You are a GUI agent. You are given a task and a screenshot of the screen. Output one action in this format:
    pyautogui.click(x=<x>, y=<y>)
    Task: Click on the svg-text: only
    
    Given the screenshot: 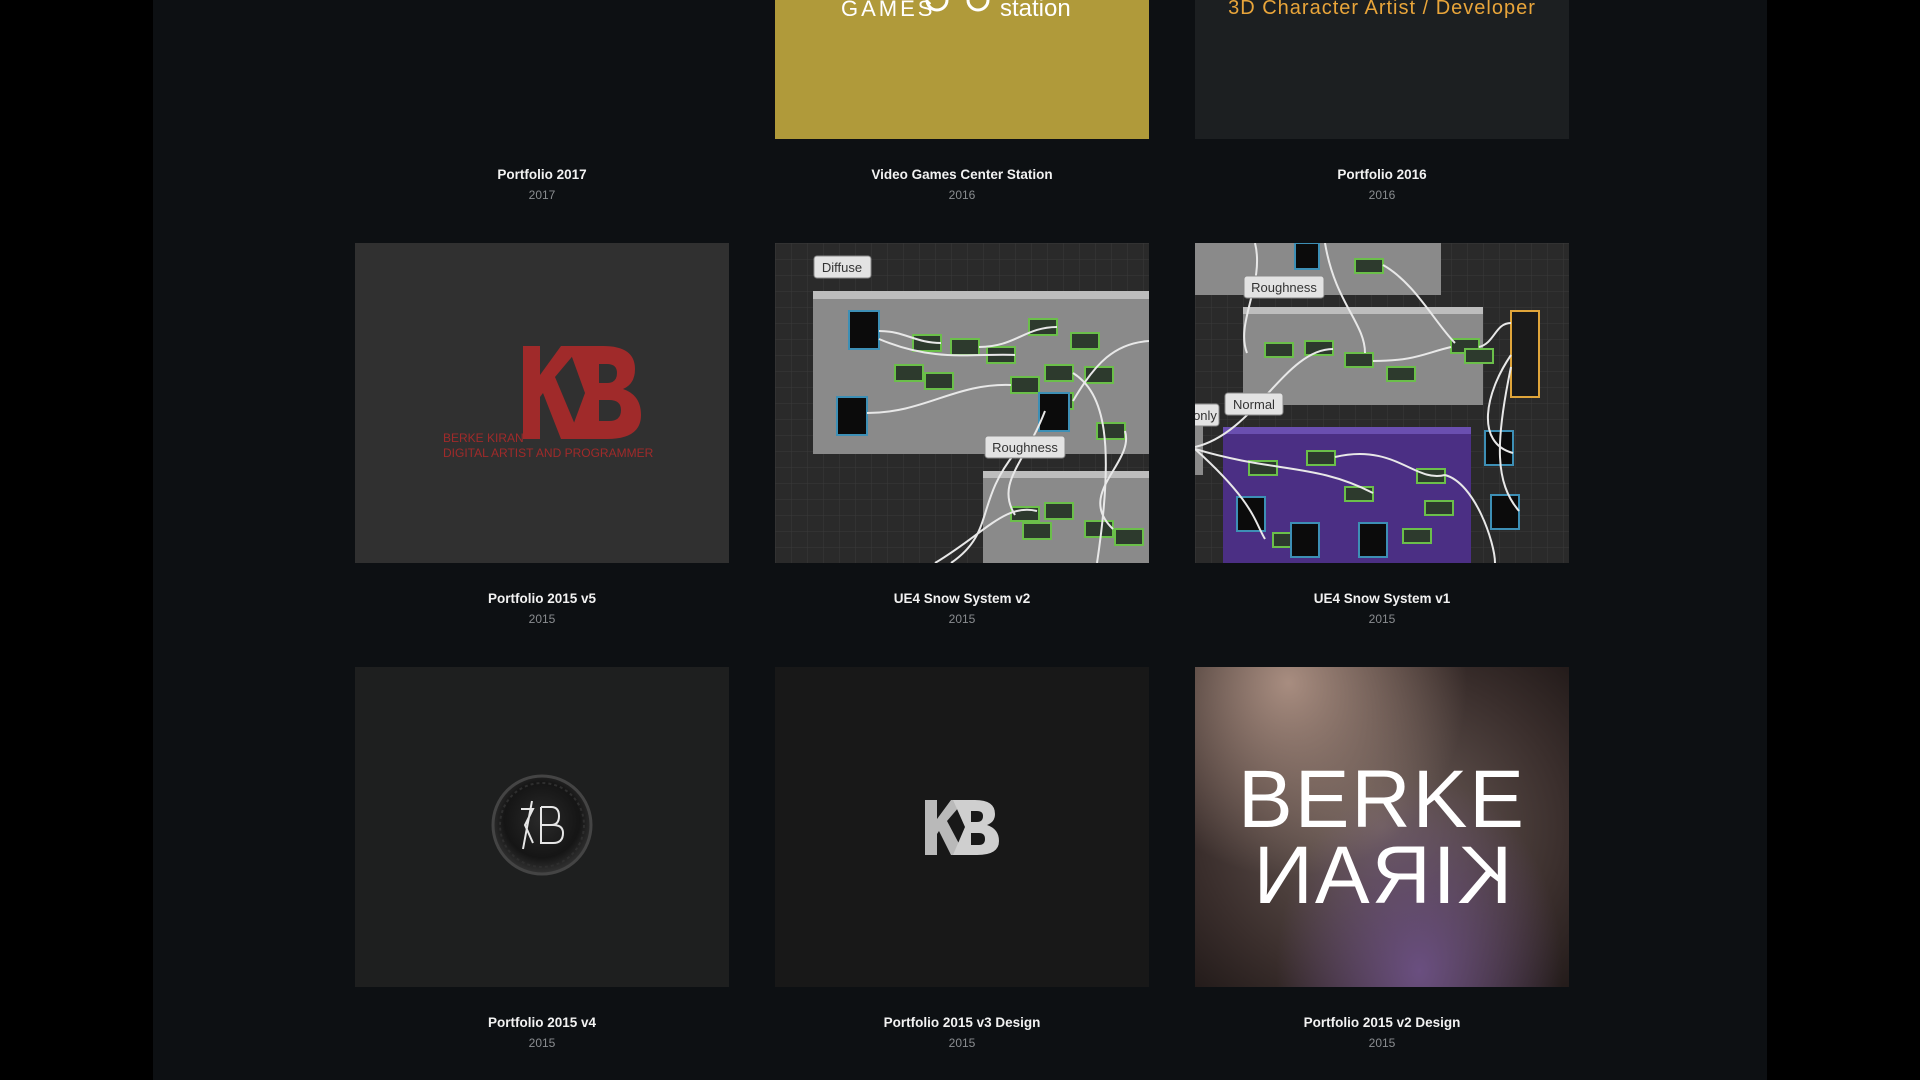 What is the action you would take?
    pyautogui.click(x=1206, y=415)
    